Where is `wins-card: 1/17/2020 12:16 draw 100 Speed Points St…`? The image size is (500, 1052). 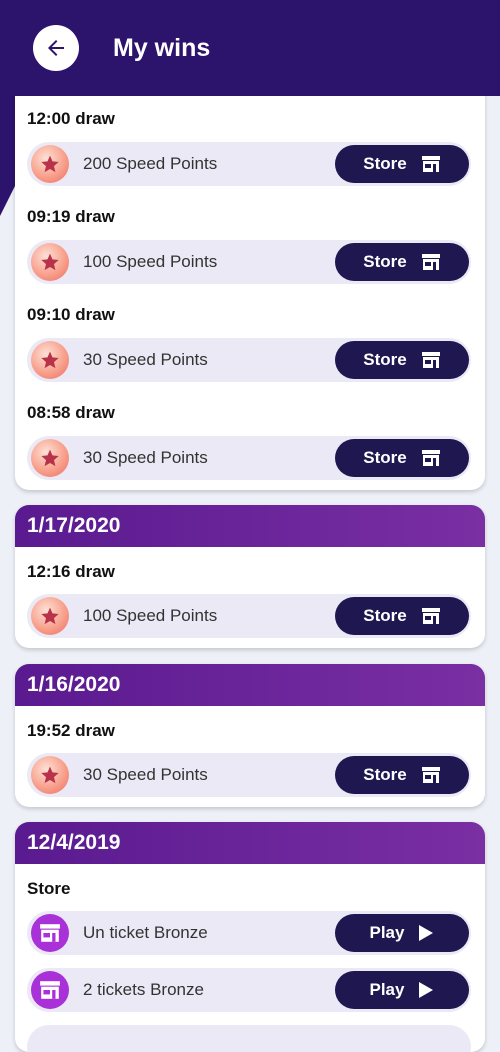 wins-card: 1/17/2020 12:16 draw 100 Speed Points St… is located at coordinates (250, 576).